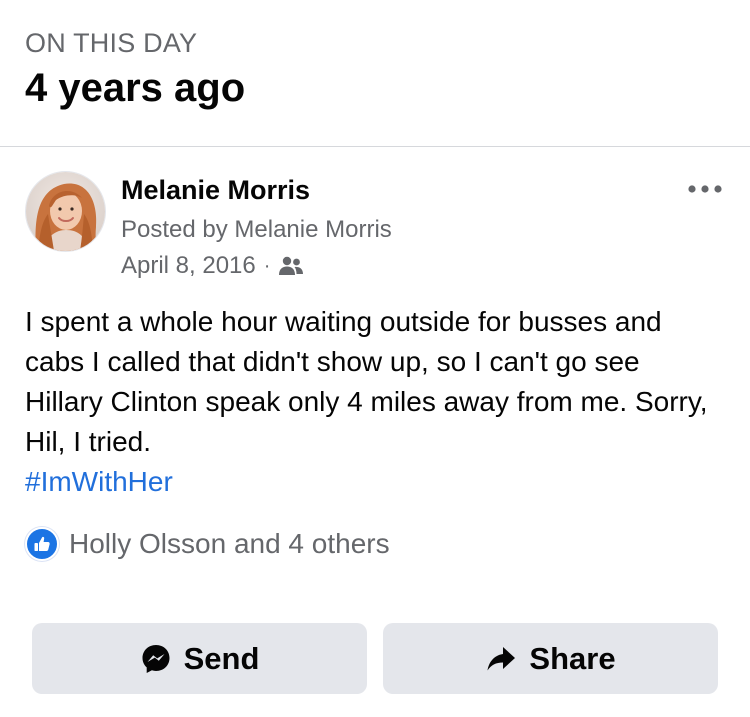 This screenshot has width=750, height=717. I want to click on more-options-icon, so click(705, 189).